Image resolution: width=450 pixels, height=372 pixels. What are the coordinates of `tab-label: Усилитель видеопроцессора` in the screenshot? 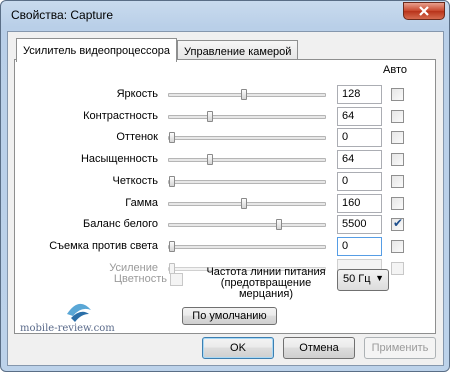 It's located at (96, 50).